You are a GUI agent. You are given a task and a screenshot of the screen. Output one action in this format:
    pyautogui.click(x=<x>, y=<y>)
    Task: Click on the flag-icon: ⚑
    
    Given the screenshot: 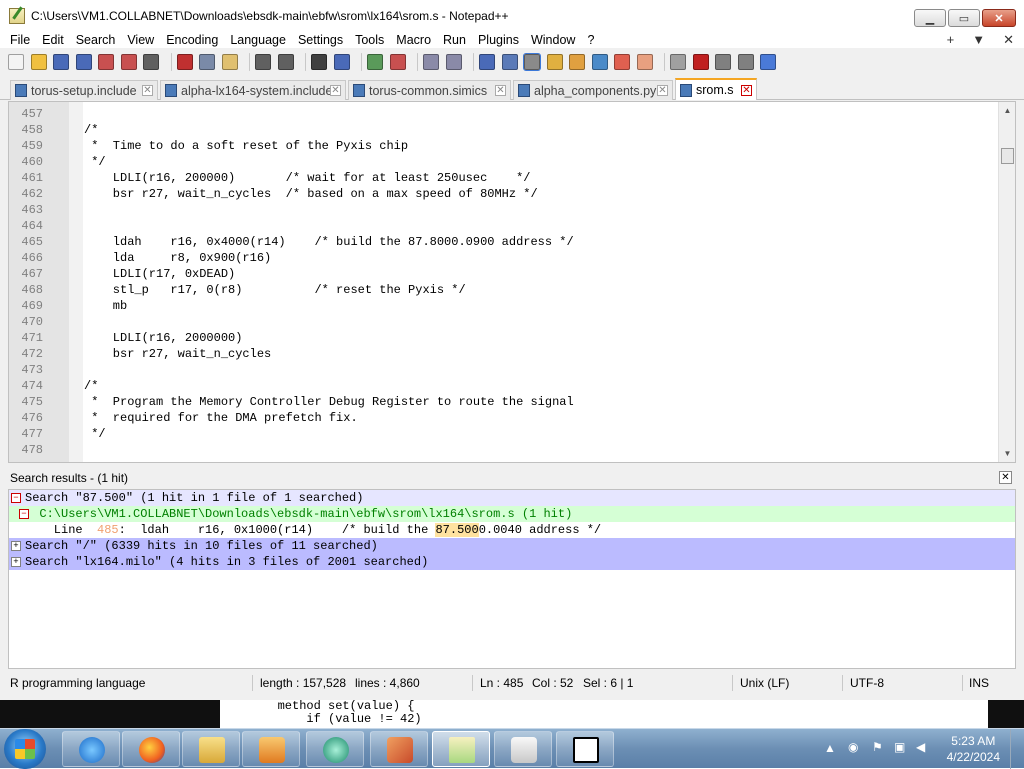 What is the action you would take?
    pyautogui.click(x=877, y=747)
    